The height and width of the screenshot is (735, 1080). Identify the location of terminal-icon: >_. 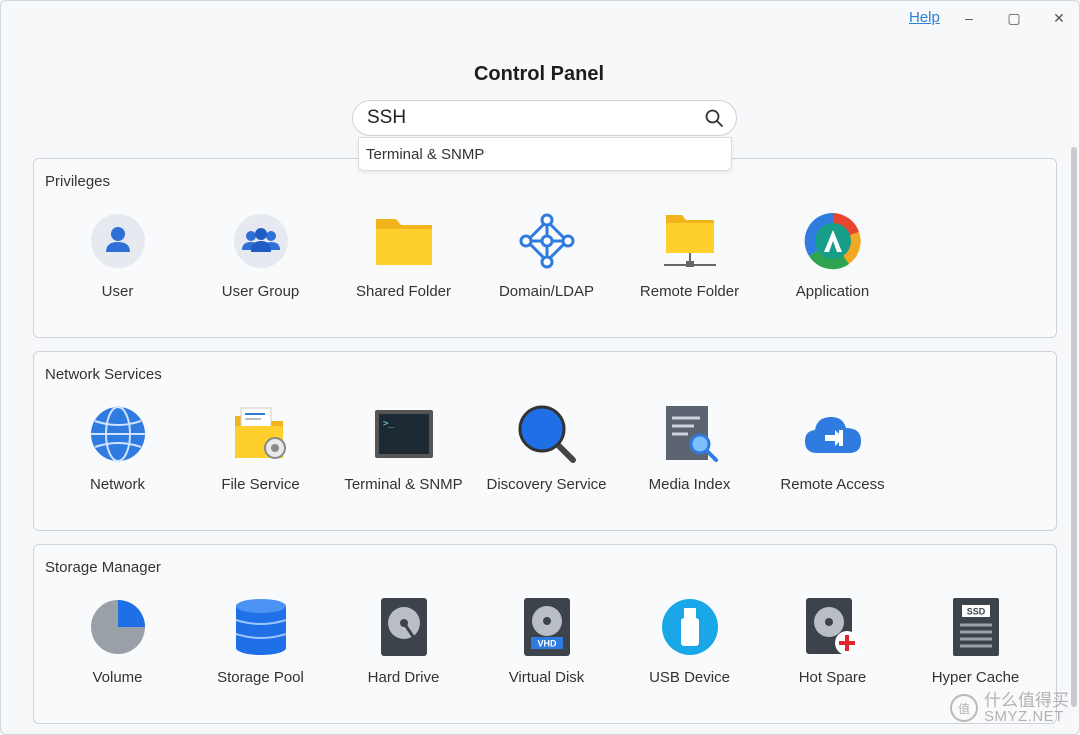
(403, 434).